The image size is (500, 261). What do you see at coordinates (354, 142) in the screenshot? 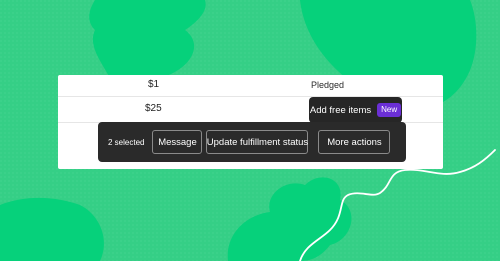
I see `more-actions-button: More actions` at bounding box center [354, 142].